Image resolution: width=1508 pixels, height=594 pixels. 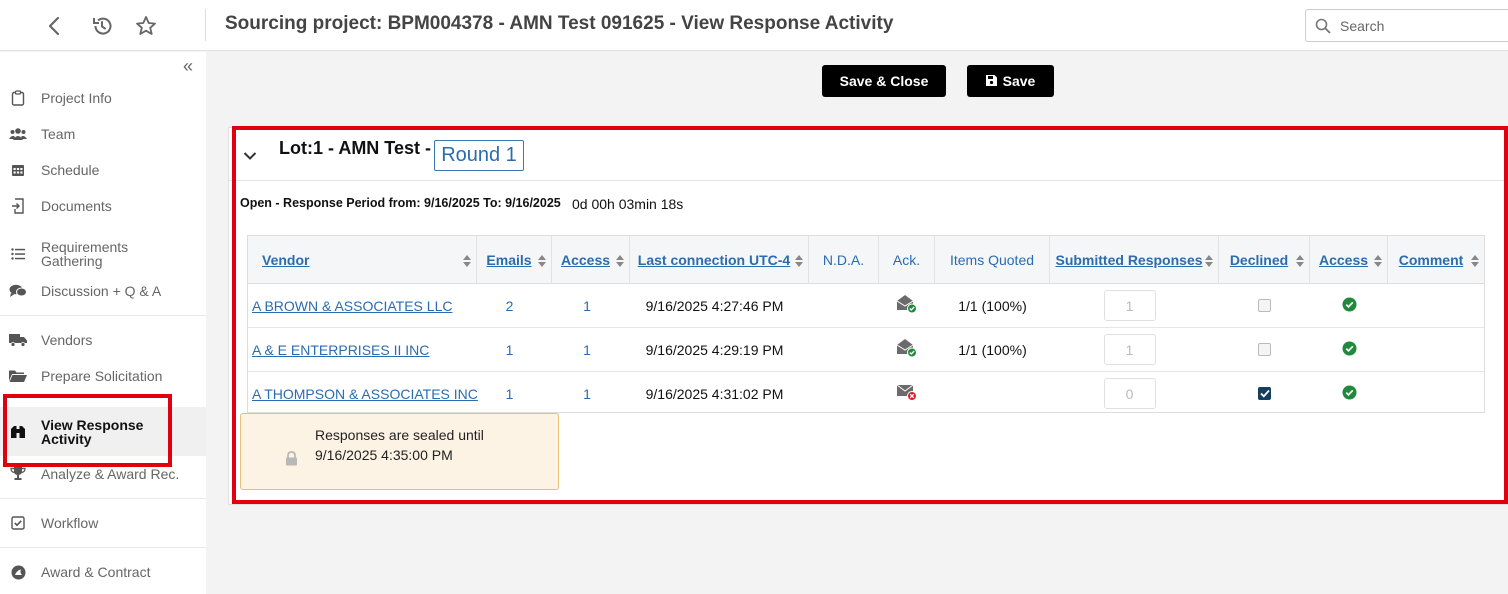 I want to click on save-close-button: Save & Close, so click(x=884, y=81).